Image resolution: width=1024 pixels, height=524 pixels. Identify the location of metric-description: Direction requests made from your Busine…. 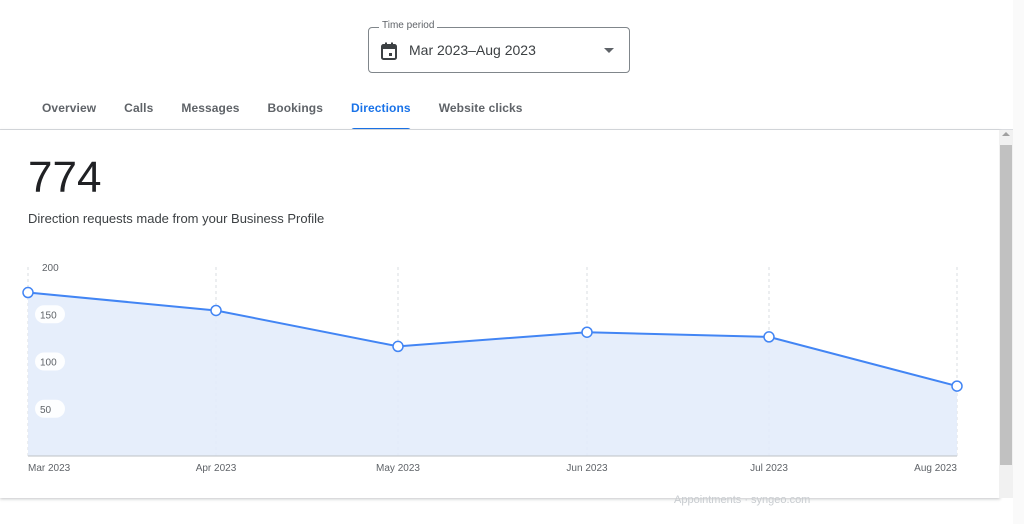
(176, 218).